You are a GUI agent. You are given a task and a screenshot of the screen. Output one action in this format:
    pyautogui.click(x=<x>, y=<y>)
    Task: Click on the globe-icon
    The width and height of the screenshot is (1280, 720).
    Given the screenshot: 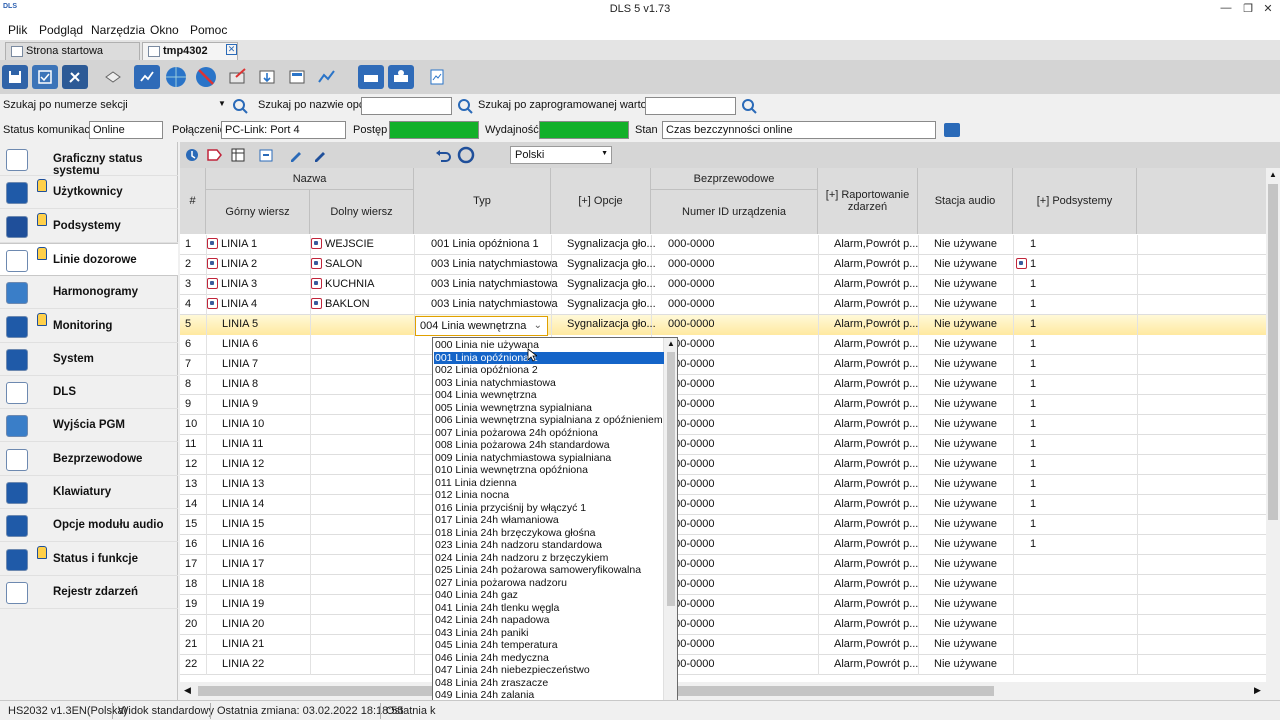 What is the action you would take?
    pyautogui.click(x=176, y=77)
    